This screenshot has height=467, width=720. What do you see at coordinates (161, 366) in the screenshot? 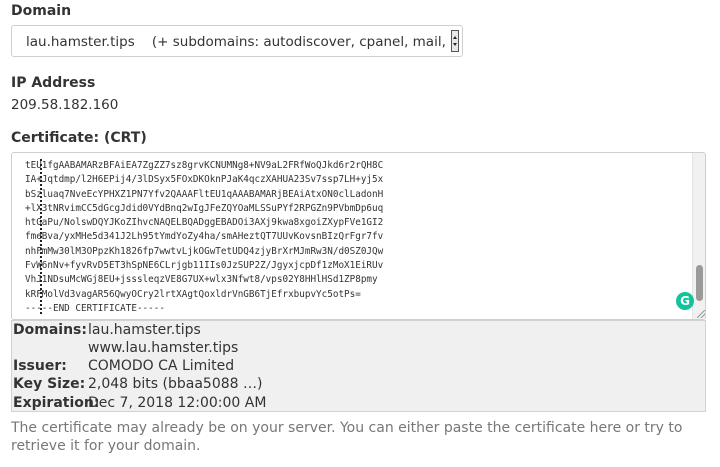
I see `issuer-value: COMODO CA Limited` at bounding box center [161, 366].